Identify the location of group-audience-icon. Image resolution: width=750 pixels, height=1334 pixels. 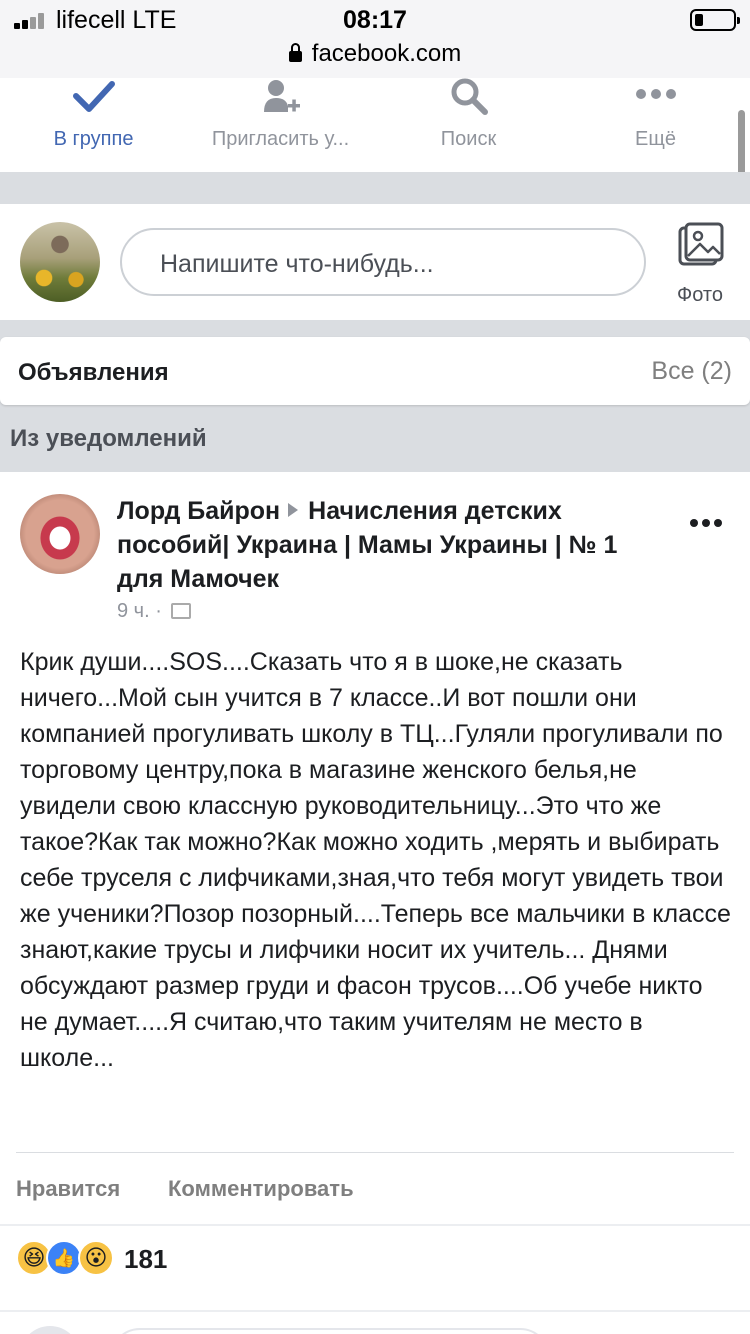
(181, 611).